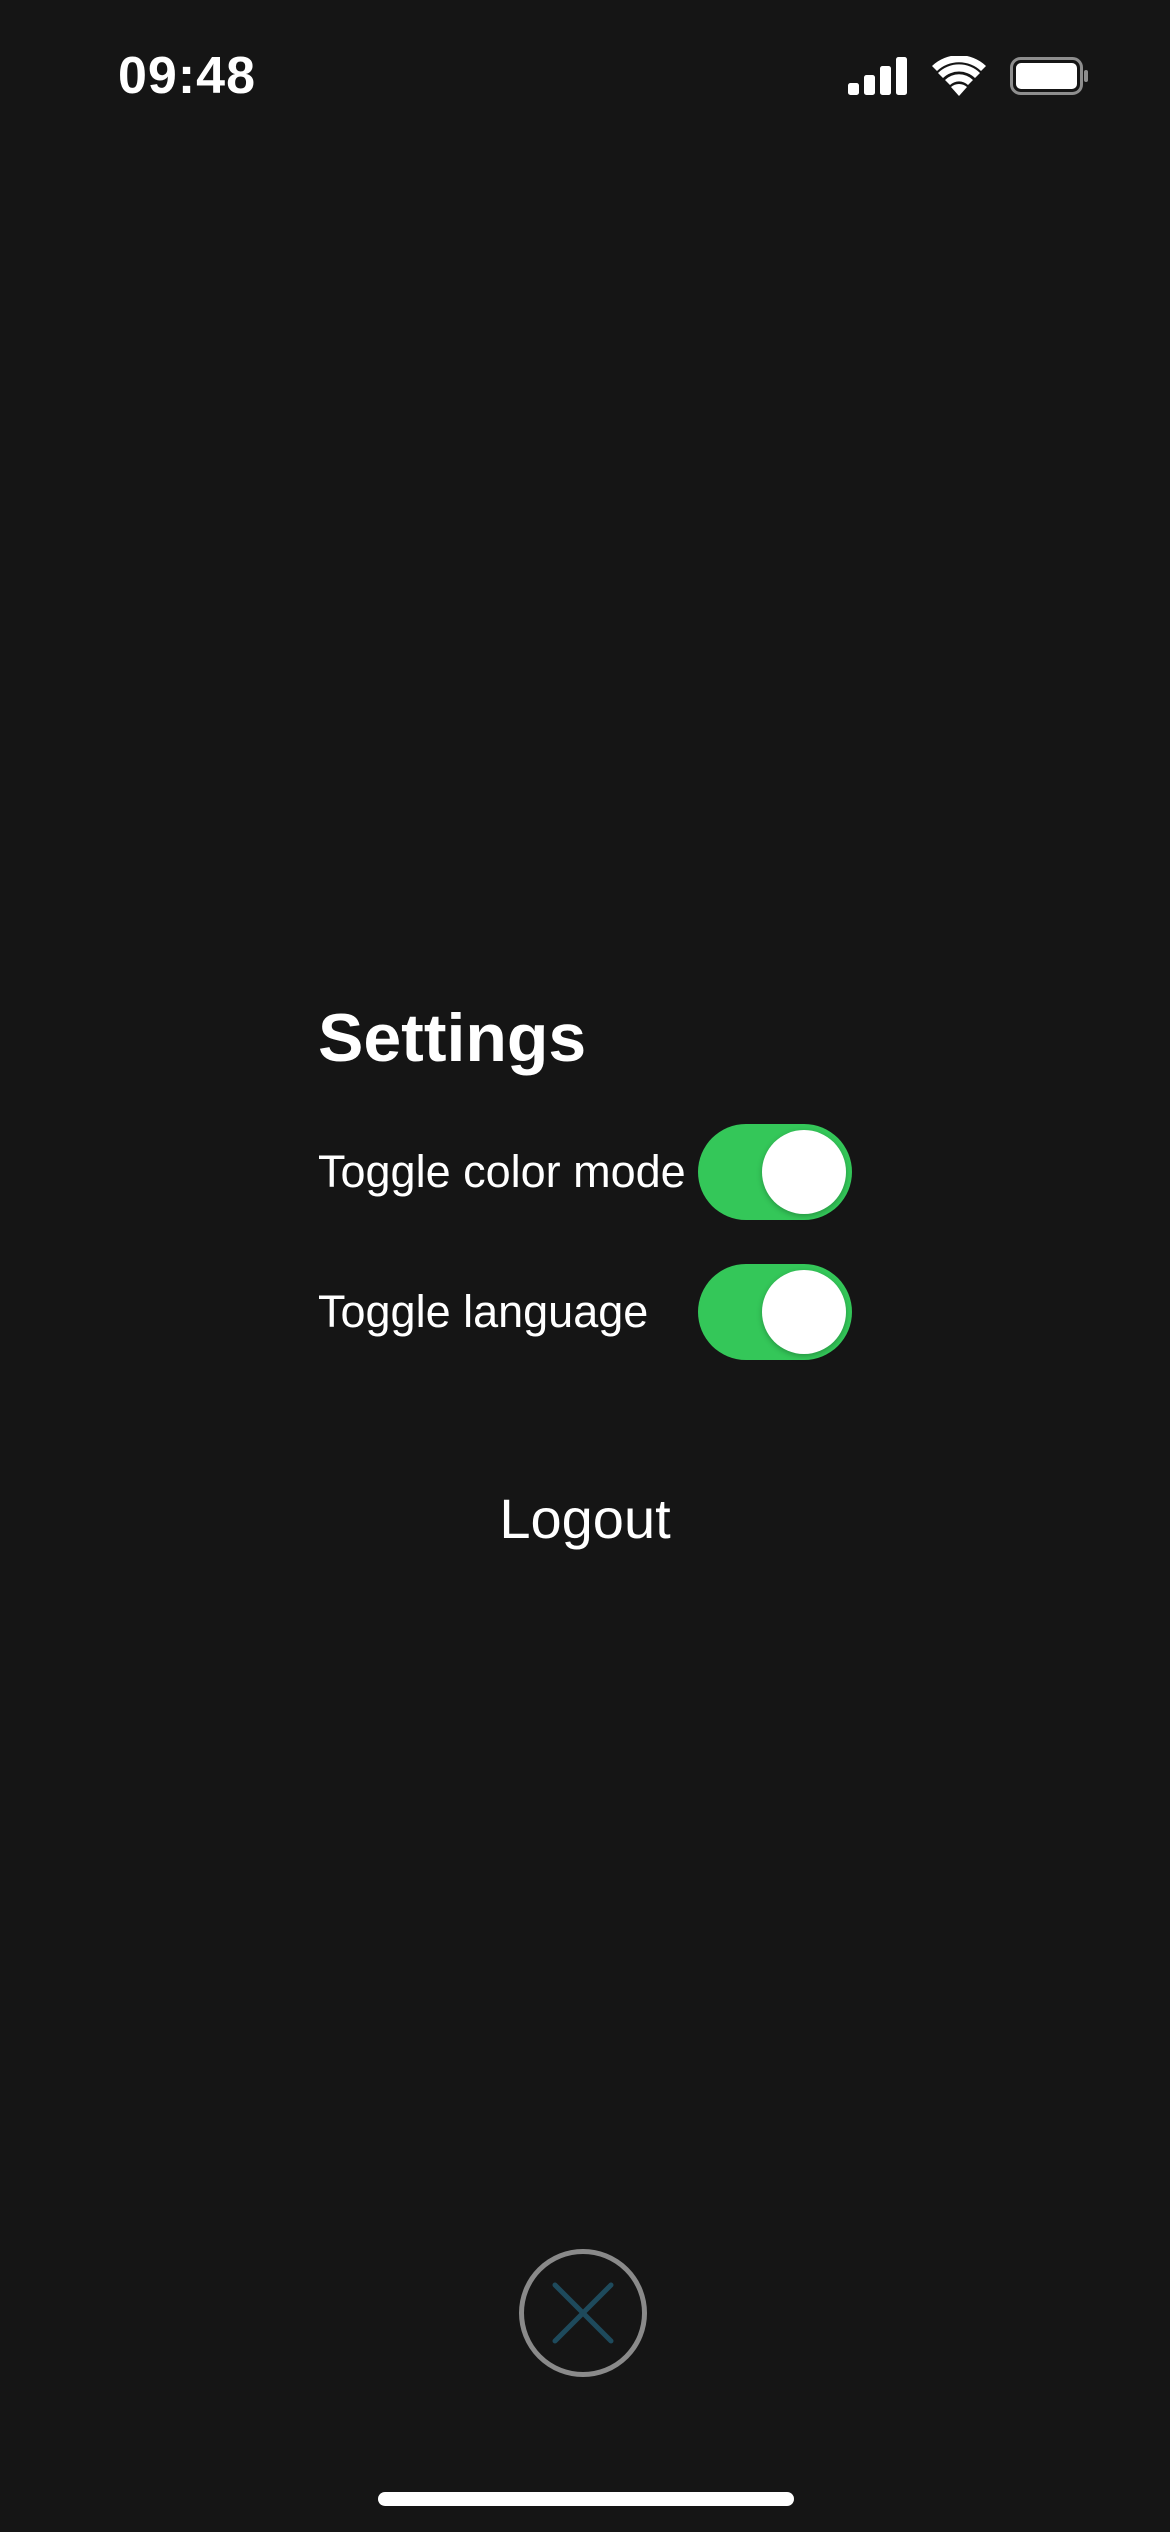  I want to click on status-icons, so click(969, 76).